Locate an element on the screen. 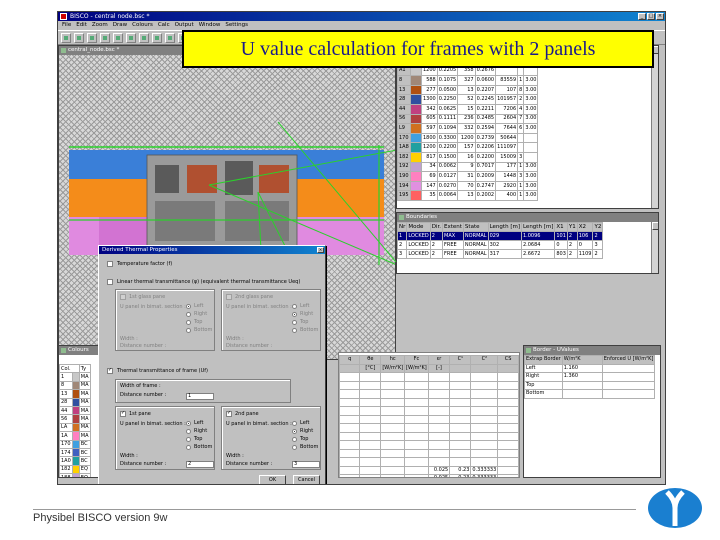 The image size is (720, 540). frame-width-label: Width of frame : is located at coordinates (140, 386).